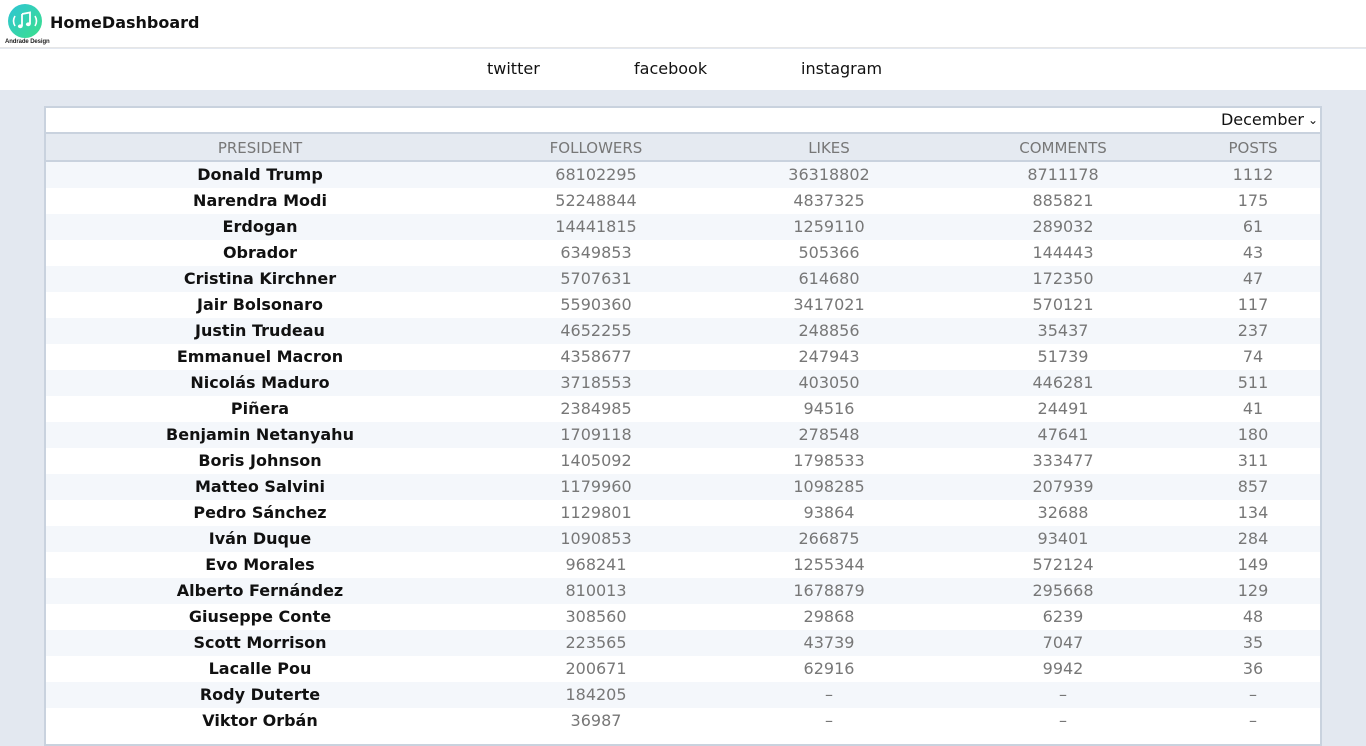 The width and height of the screenshot is (1366, 746). Describe the element at coordinates (683, 227) in the screenshot. I see `table-row: Erdogan 14441815 1259110 289032 61` at that location.